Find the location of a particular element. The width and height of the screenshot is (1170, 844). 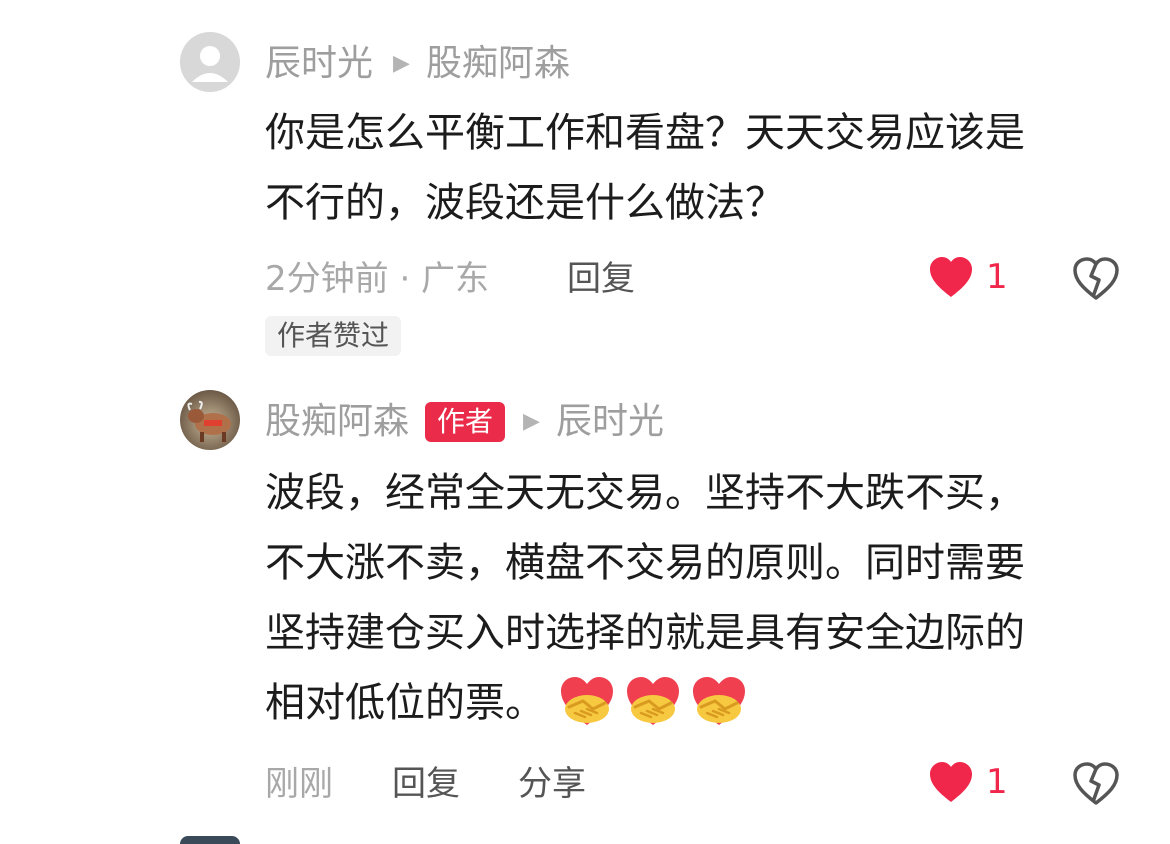

comment1-like-button: 1 is located at coordinates (968, 277).